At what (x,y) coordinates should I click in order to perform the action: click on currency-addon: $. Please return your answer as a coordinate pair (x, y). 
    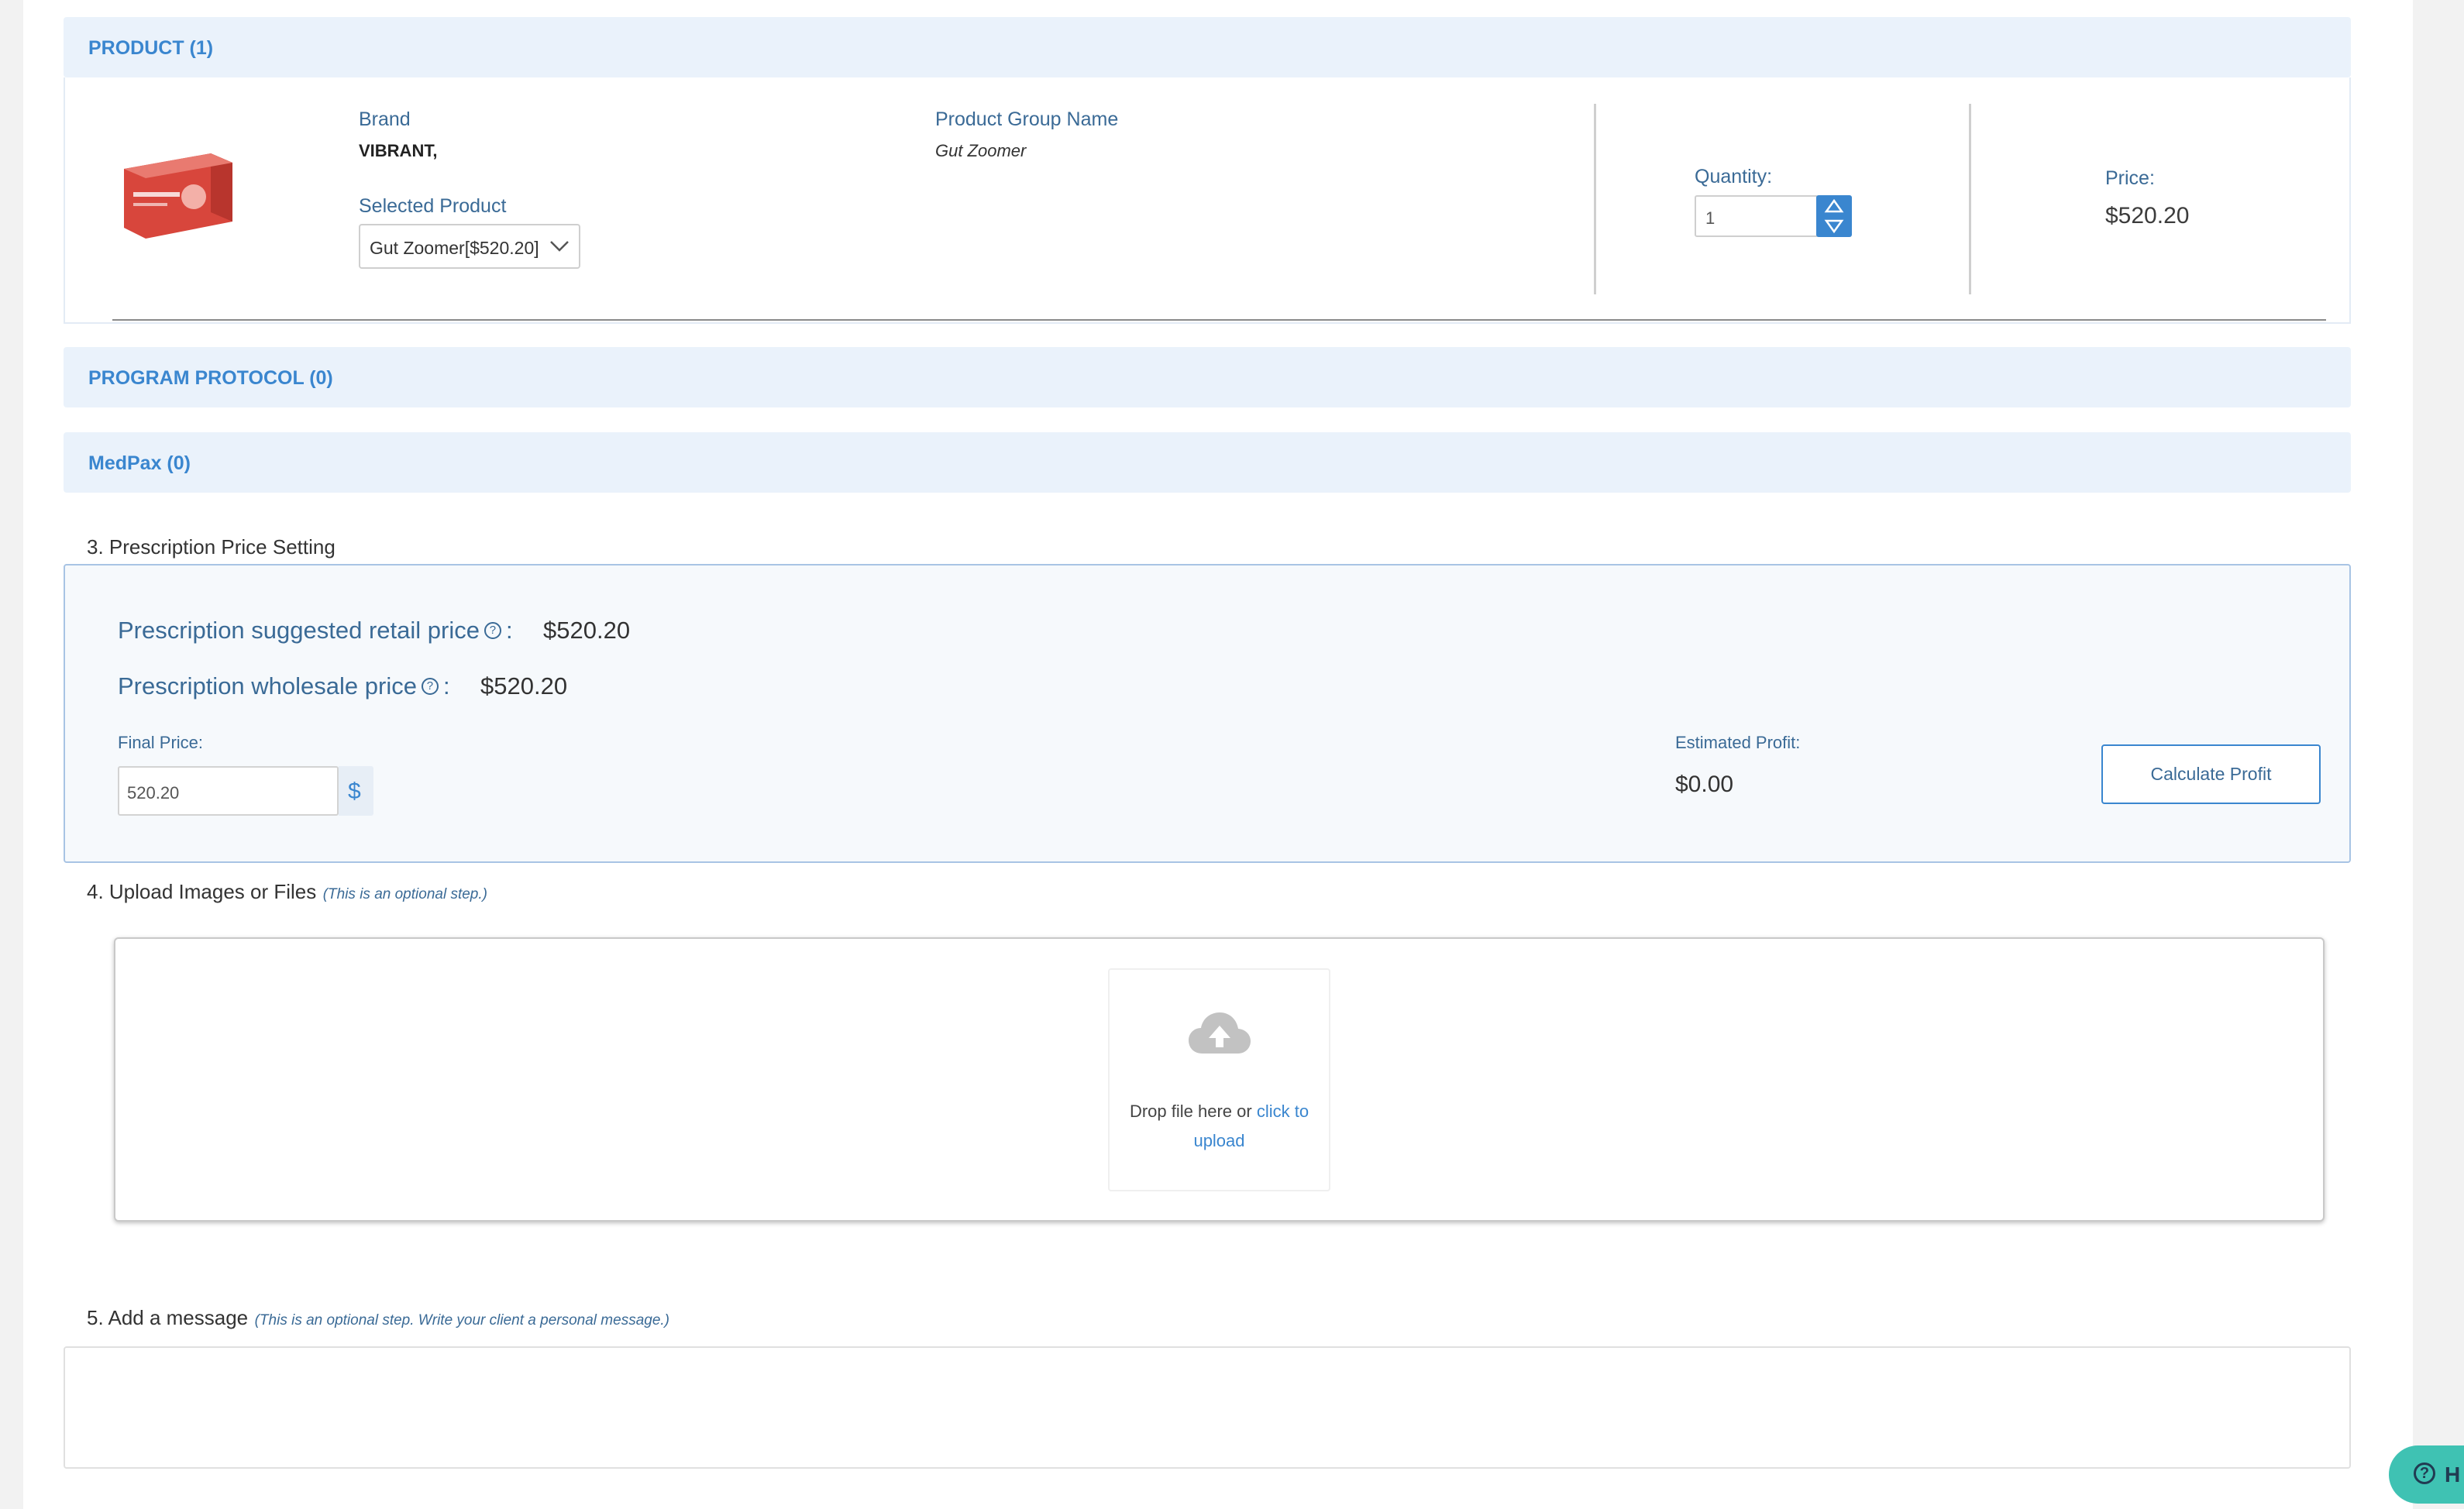
    Looking at the image, I should click on (356, 791).